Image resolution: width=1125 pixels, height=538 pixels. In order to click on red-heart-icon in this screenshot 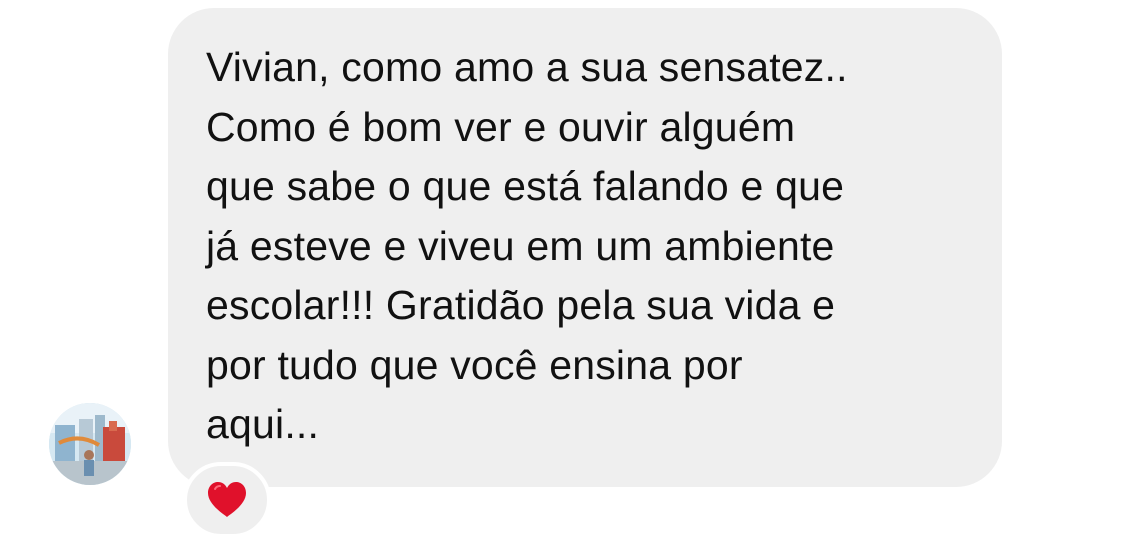, I will do `click(227, 499)`.